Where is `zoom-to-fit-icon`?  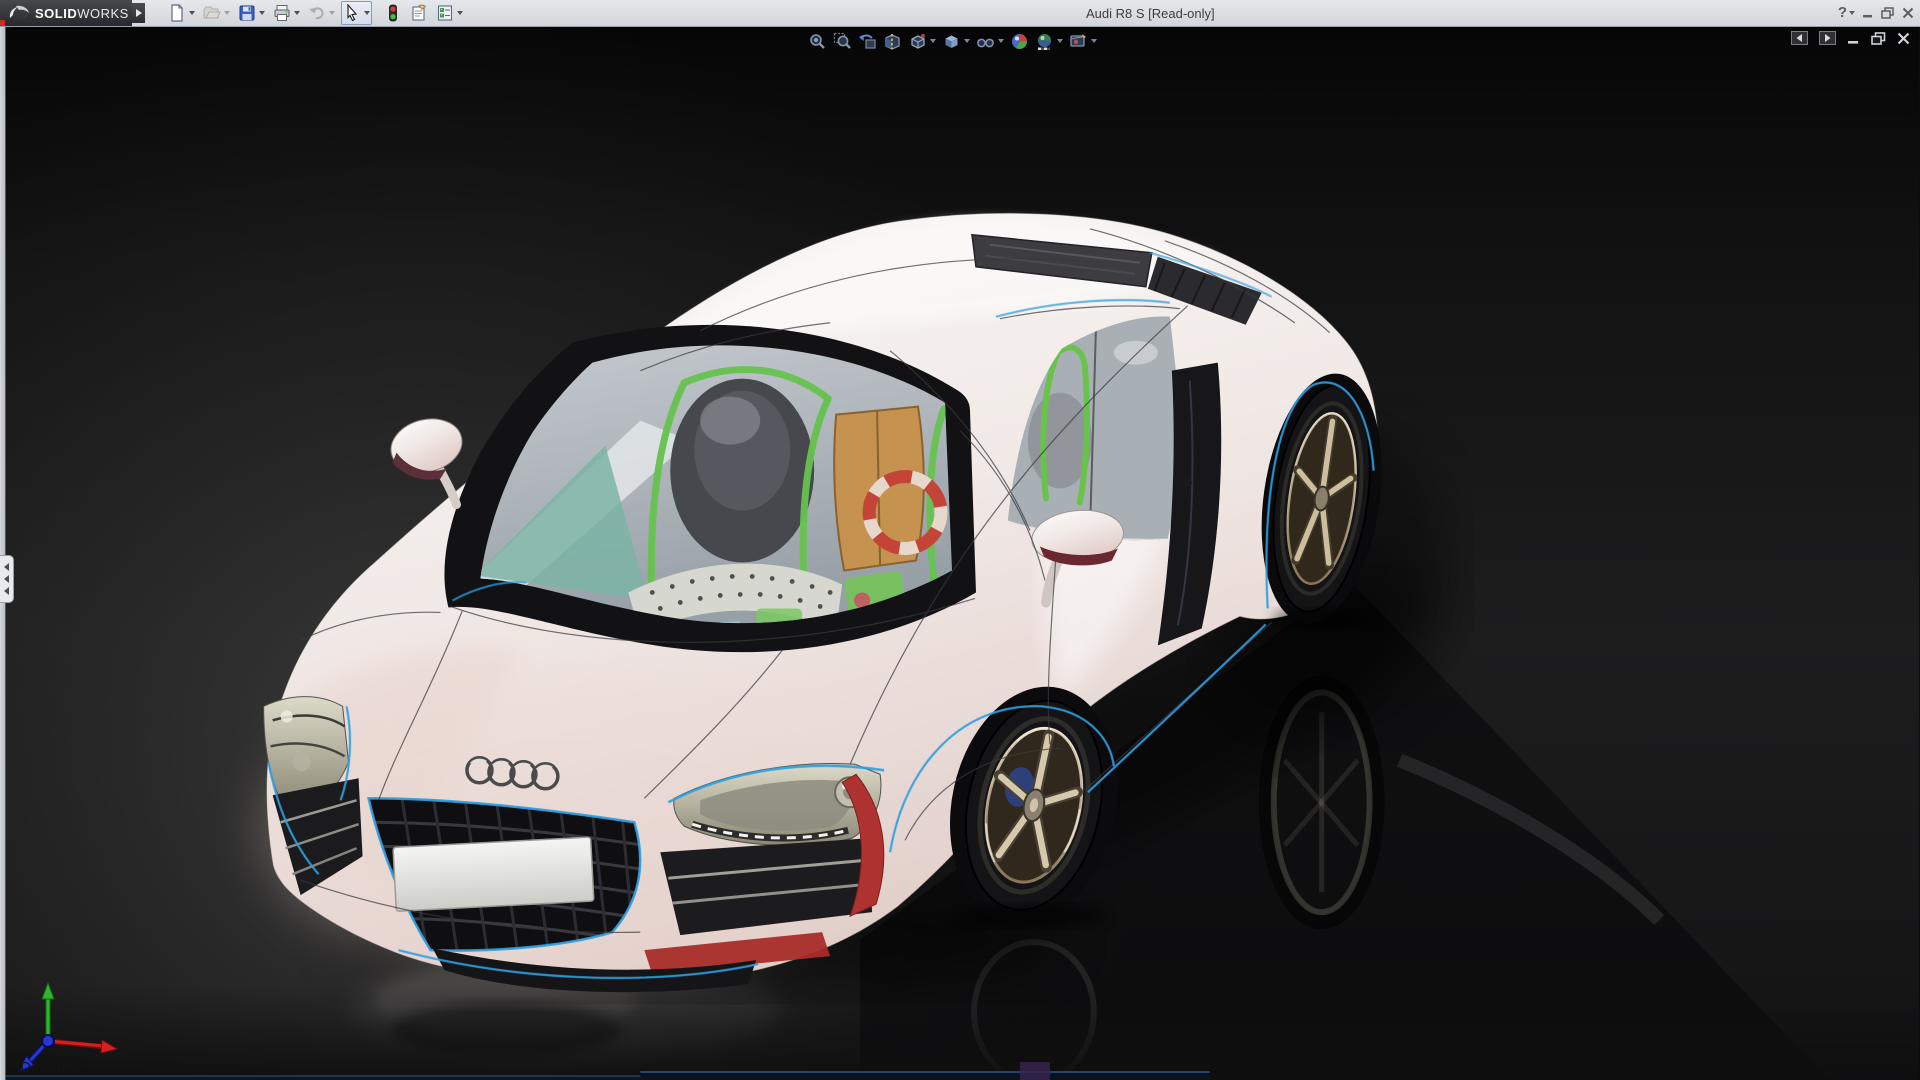
zoom-to-fit-icon is located at coordinates (817, 41).